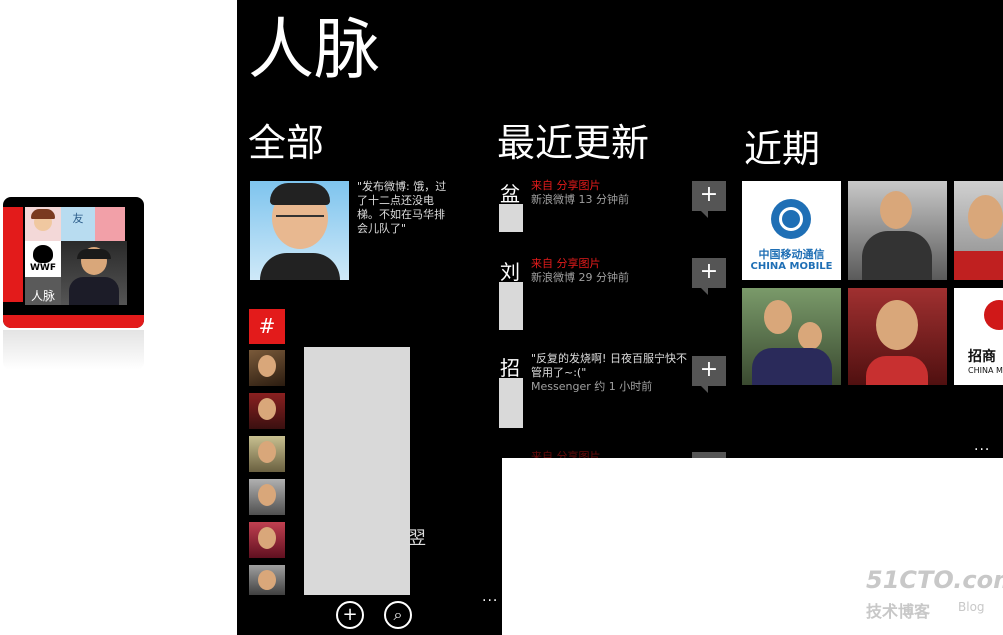 Image resolution: width=1003 pixels, height=635 pixels. What do you see at coordinates (971, 607) in the screenshot?
I see `watermark-blog: Blog` at bounding box center [971, 607].